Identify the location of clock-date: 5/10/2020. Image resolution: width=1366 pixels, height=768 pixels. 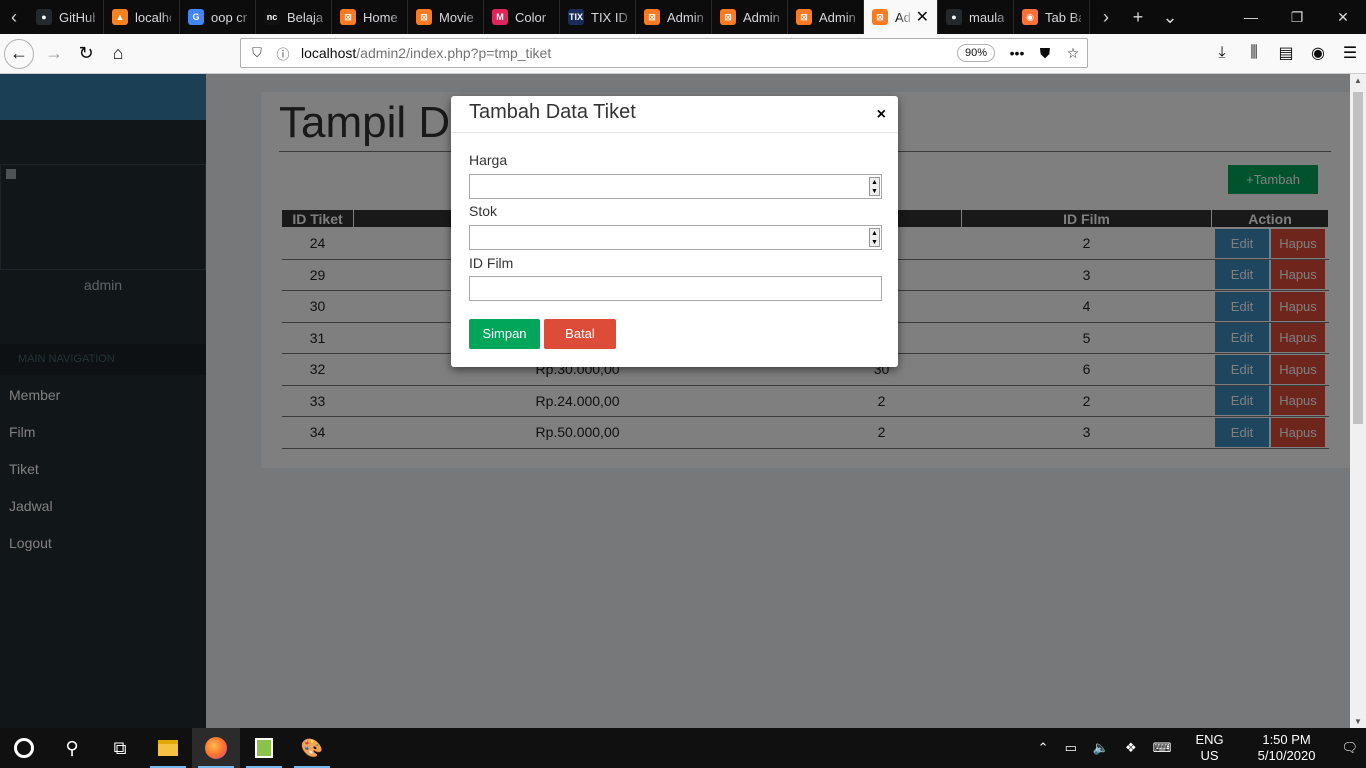
(1286, 755).